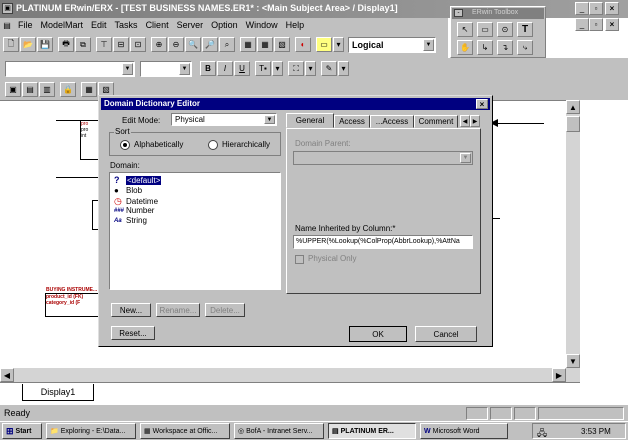 This screenshot has height=442, width=628. I want to click on mm-a-icon: ▦, so click(89, 89).